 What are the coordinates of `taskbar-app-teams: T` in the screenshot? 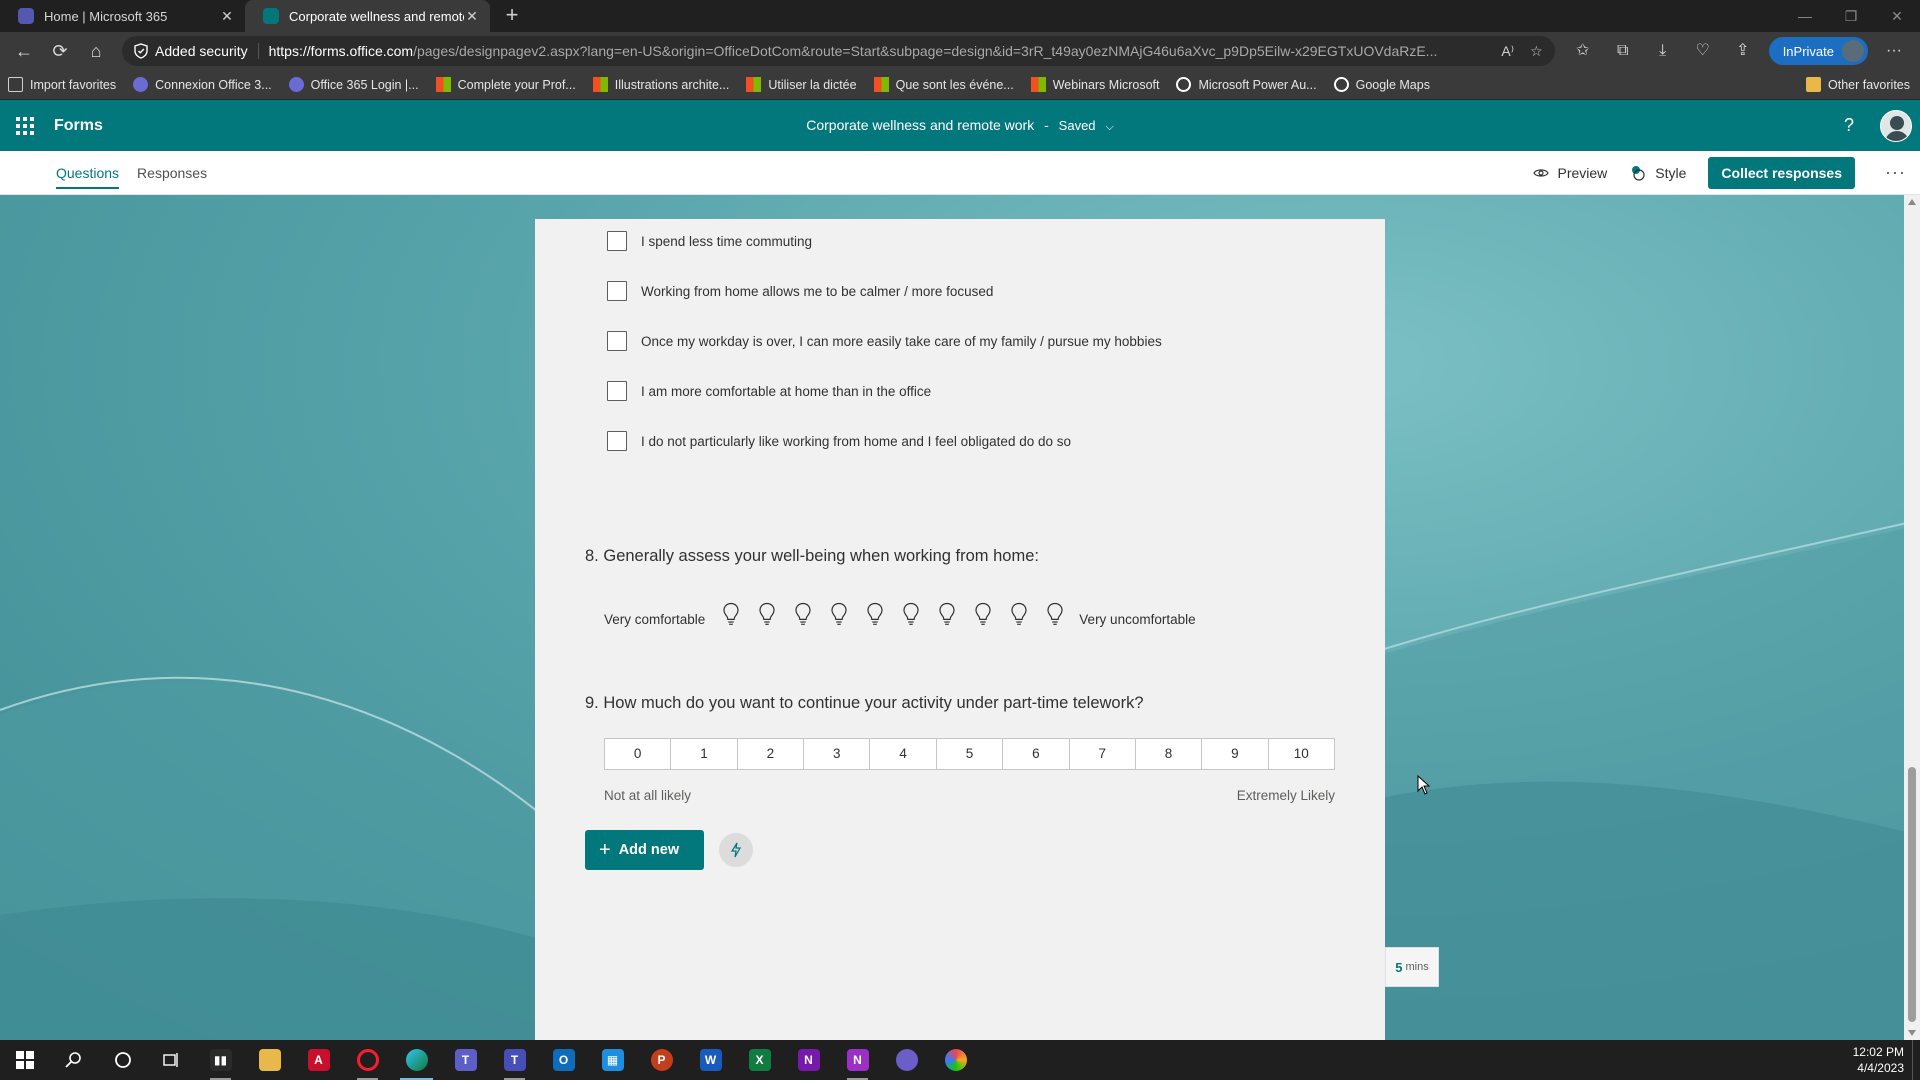 It's located at (465, 1060).